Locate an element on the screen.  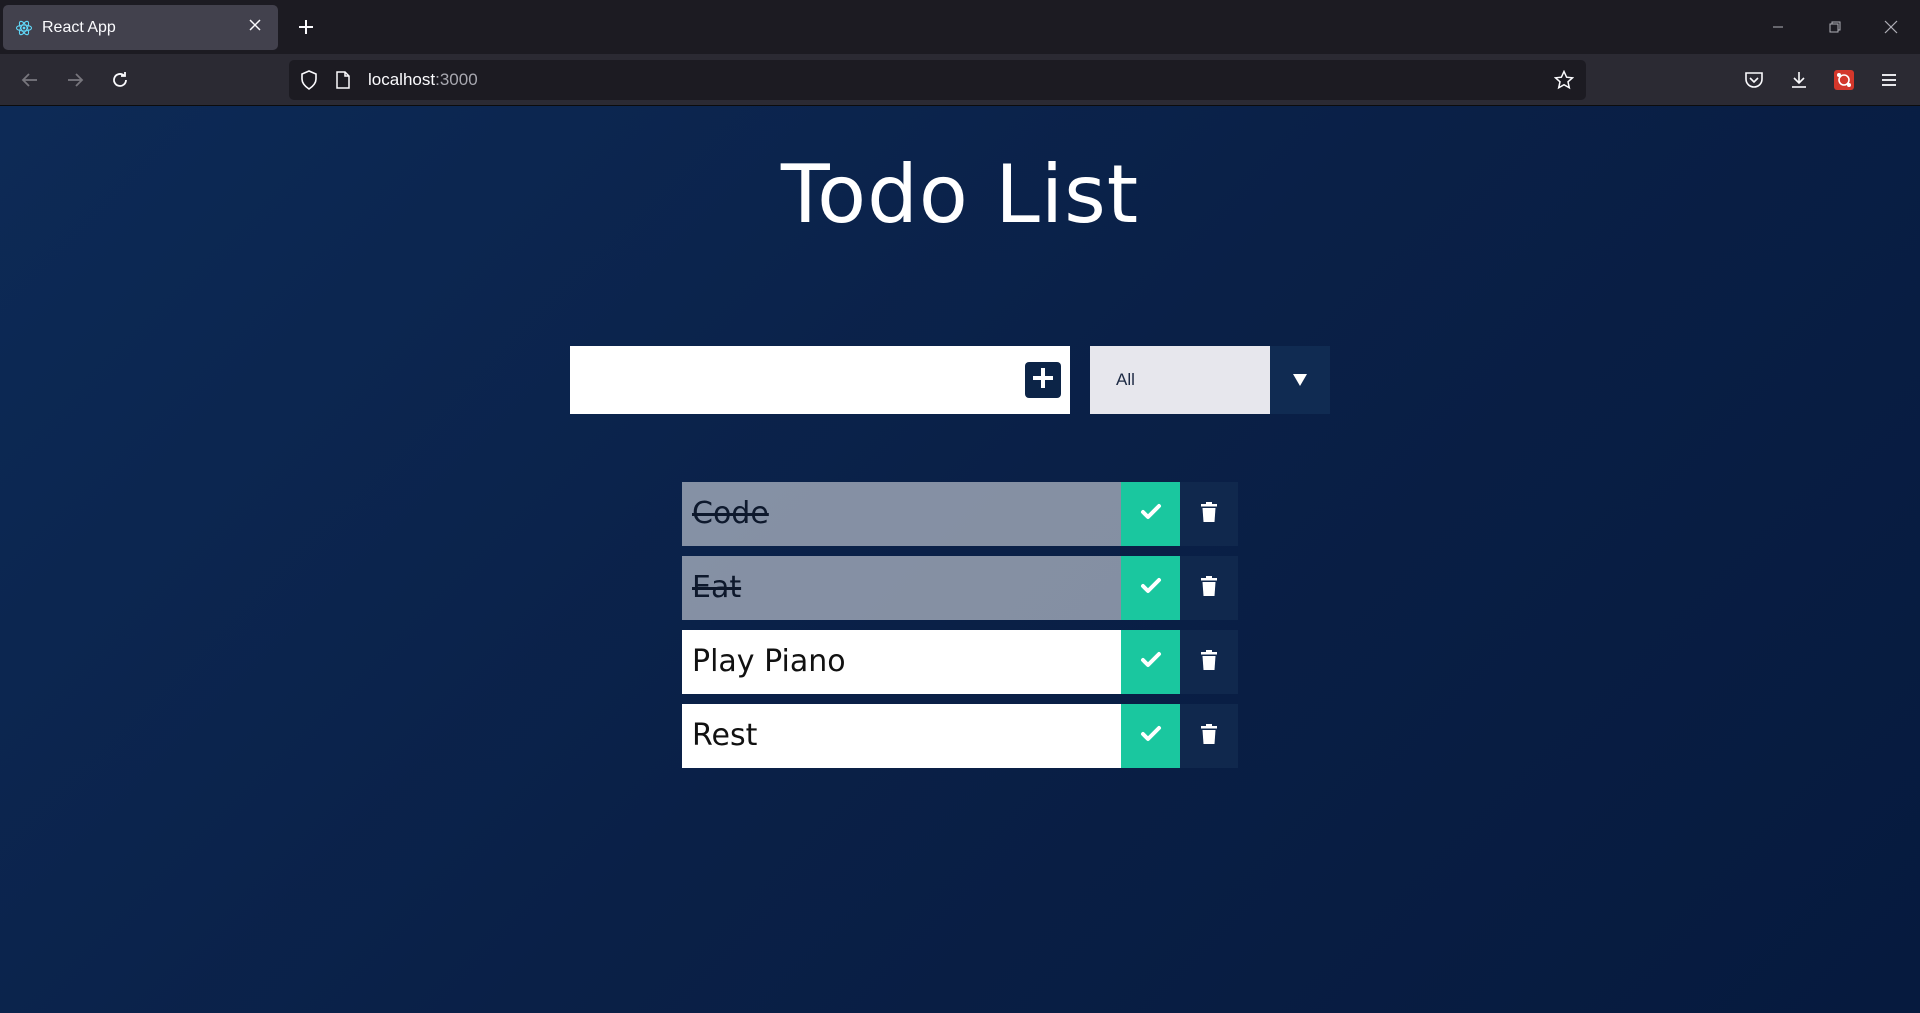
todo-input is located at coordinates (785, 380).